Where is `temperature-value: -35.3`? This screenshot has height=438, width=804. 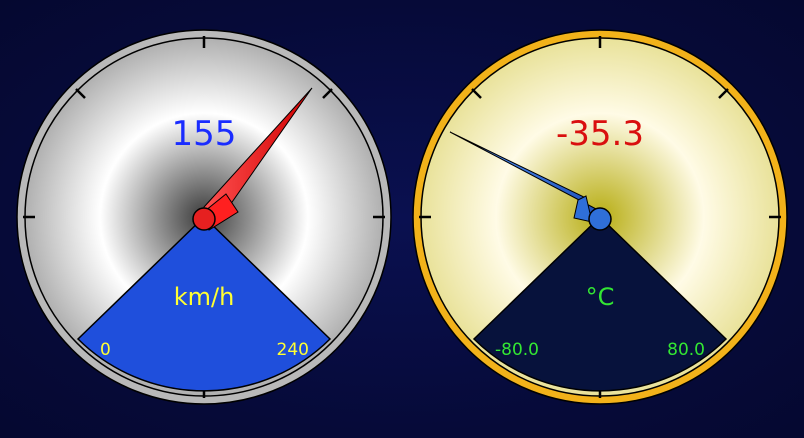
temperature-value: -35.3 is located at coordinates (600, 134).